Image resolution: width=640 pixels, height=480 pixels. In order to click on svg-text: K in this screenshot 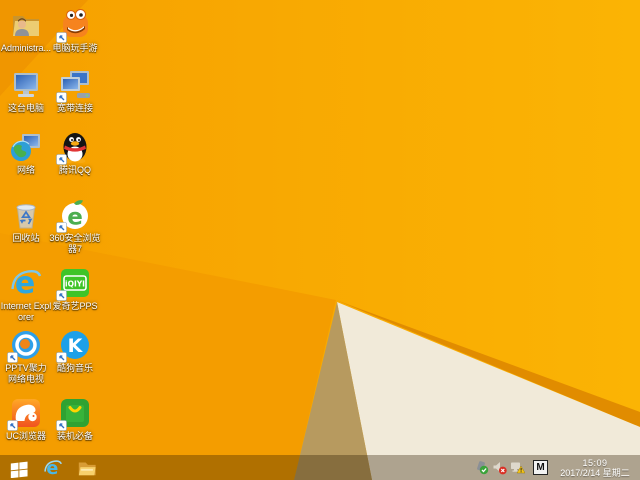, I will do `click(76, 346)`.